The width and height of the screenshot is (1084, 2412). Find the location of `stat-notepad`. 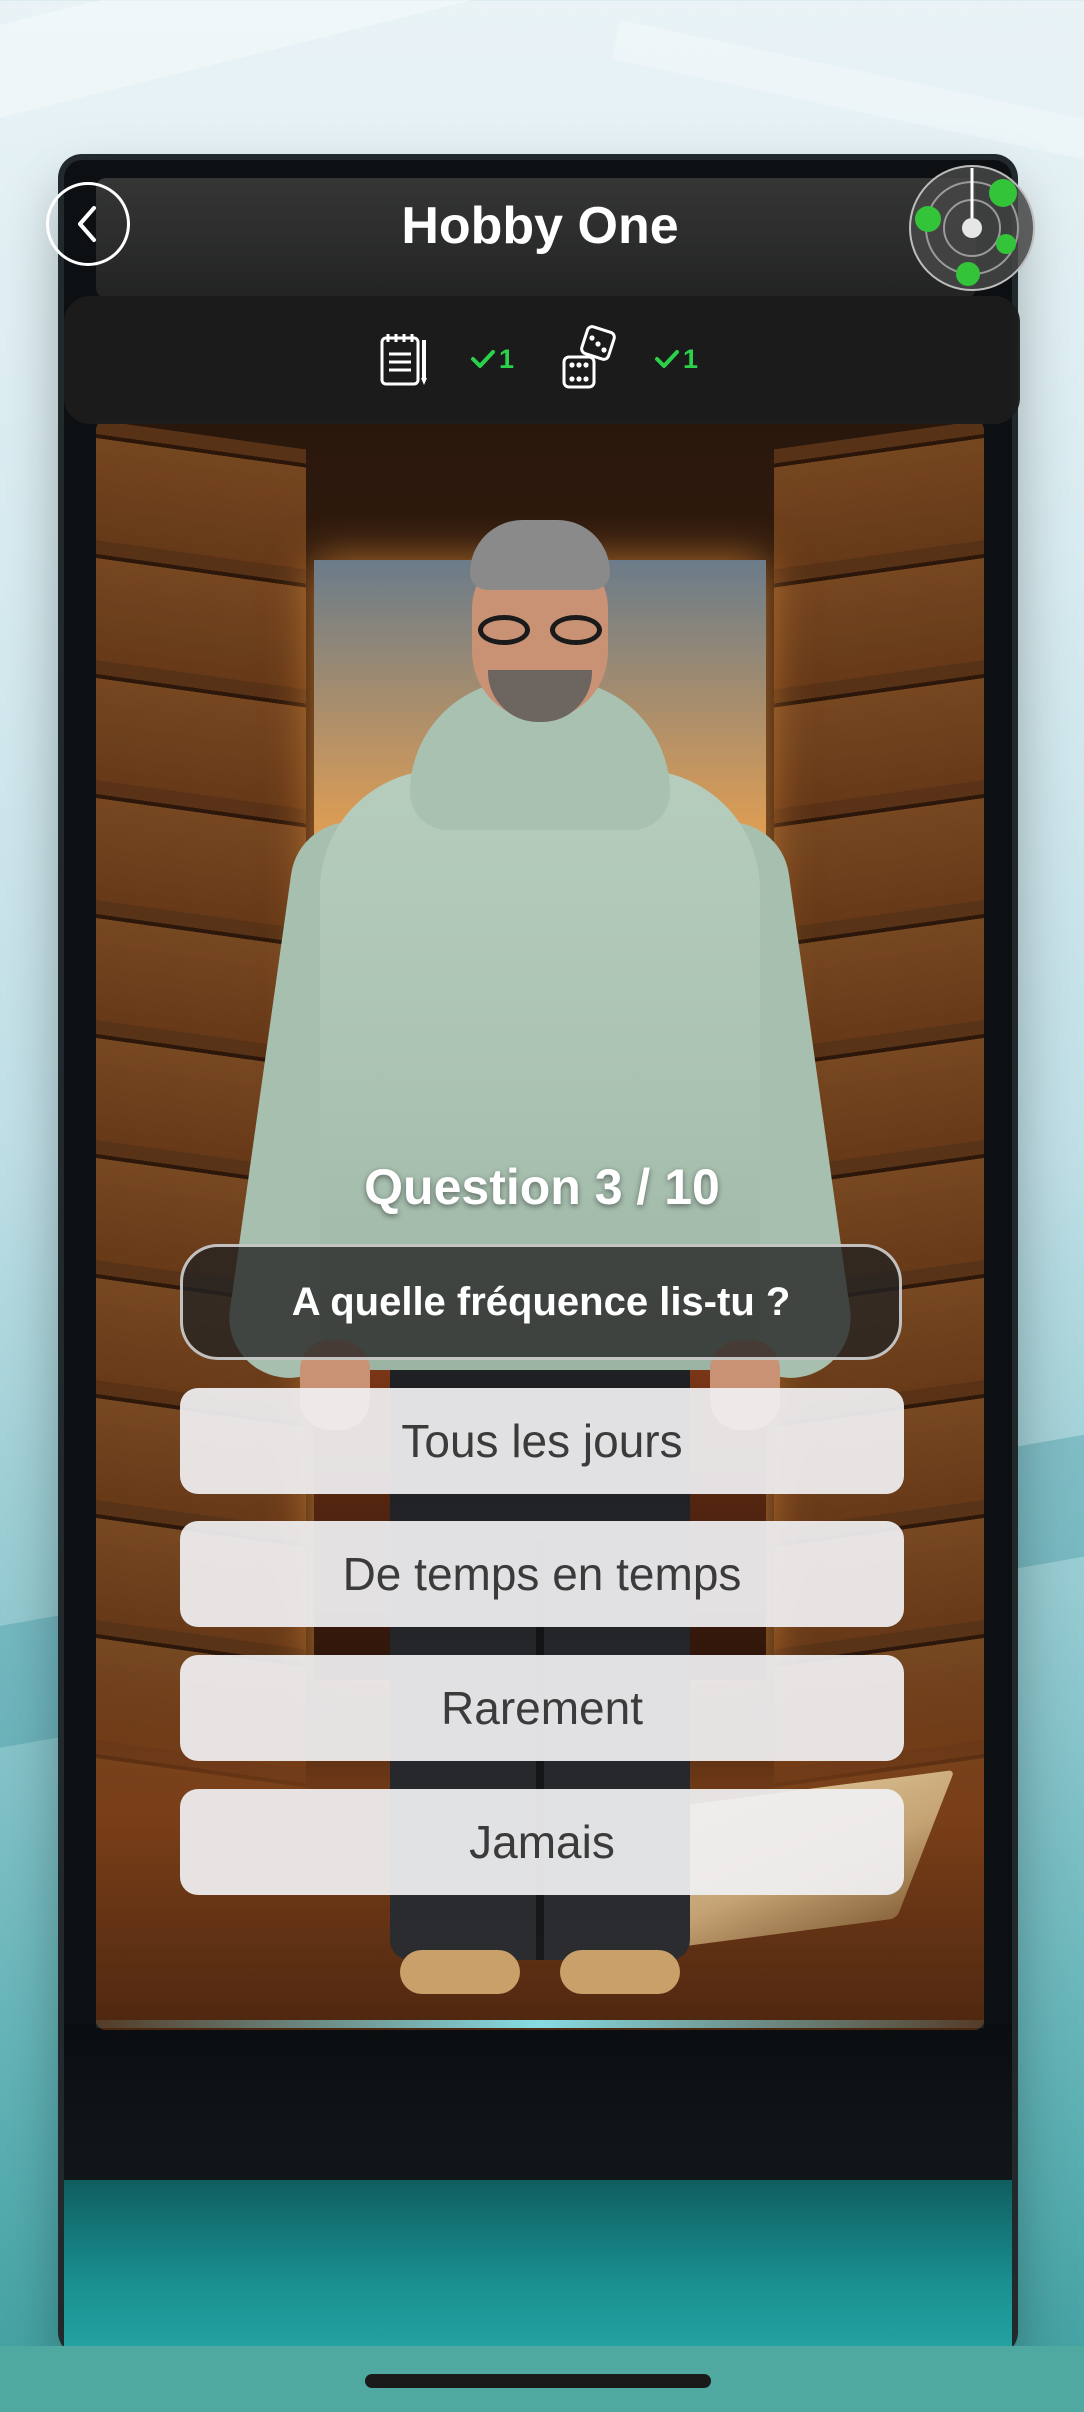

stat-notepad is located at coordinates (404, 359).